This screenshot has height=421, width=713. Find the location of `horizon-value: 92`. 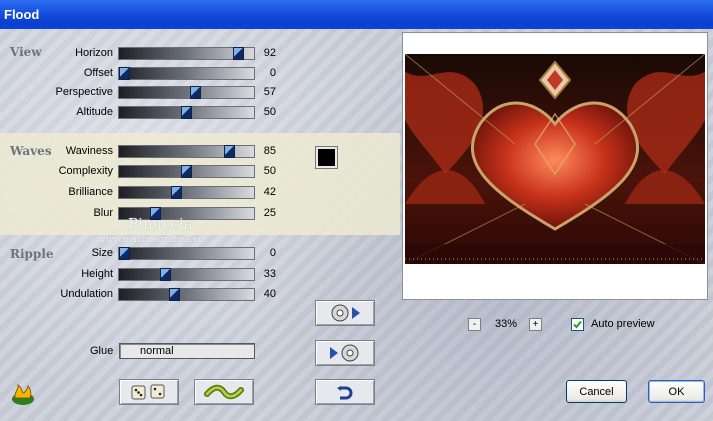

horizon-value: 92 is located at coordinates (269, 53).